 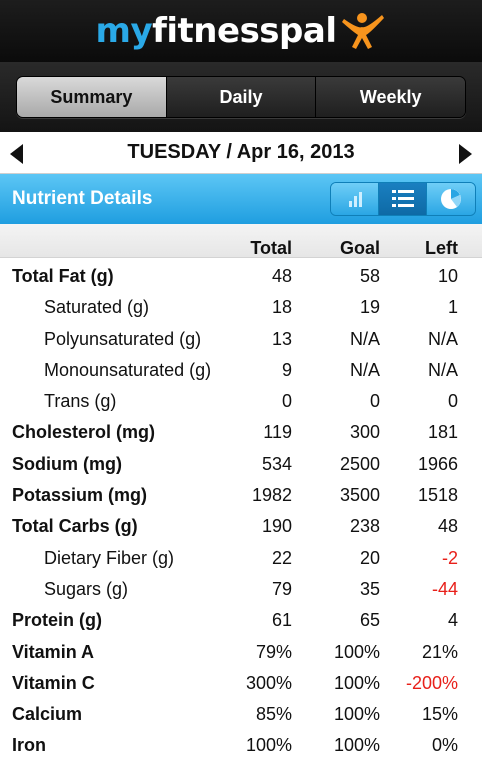 I want to click on nutrient-label: Calcium, so click(x=47, y=714).